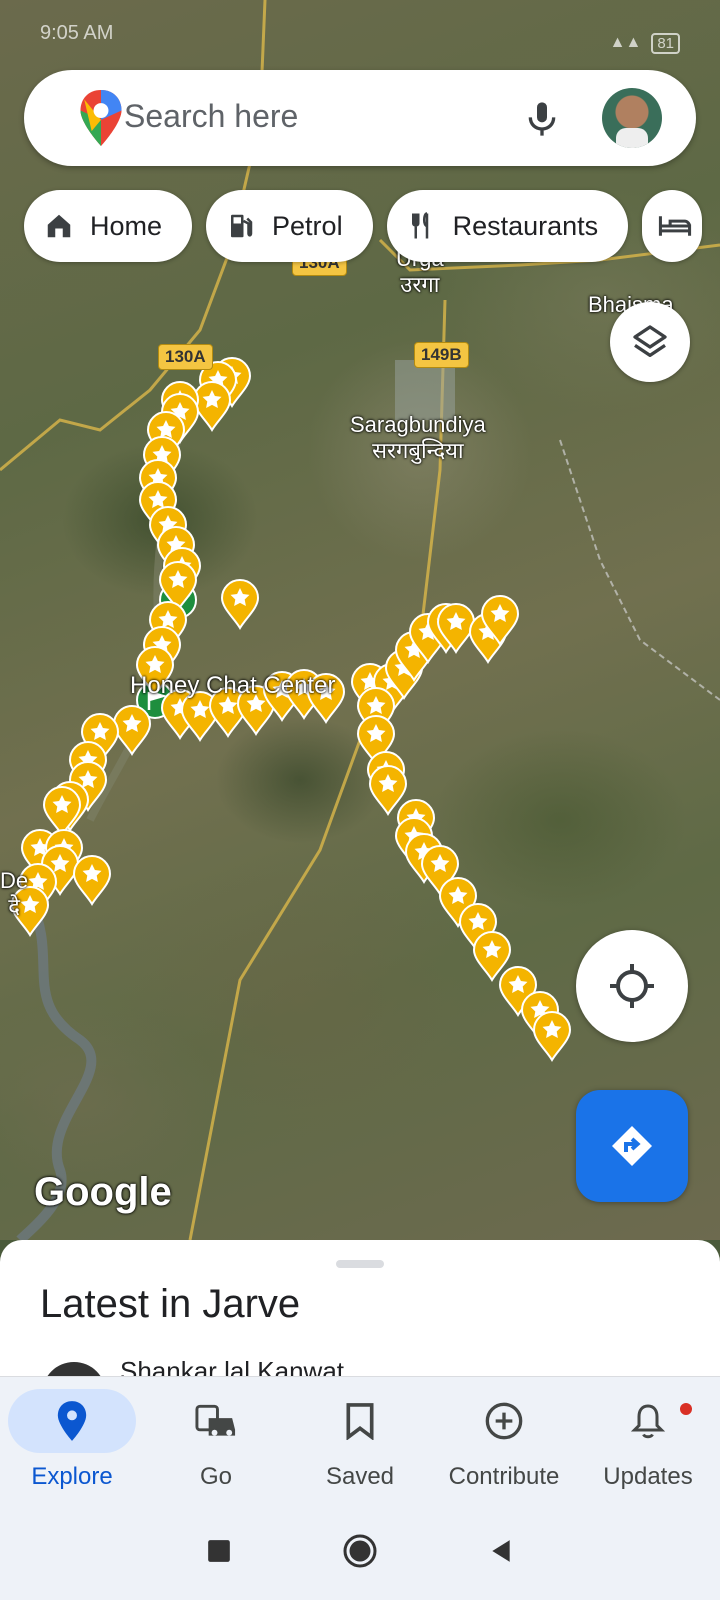 The height and width of the screenshot is (1600, 720). I want to click on google-logo: Google, so click(103, 1192).